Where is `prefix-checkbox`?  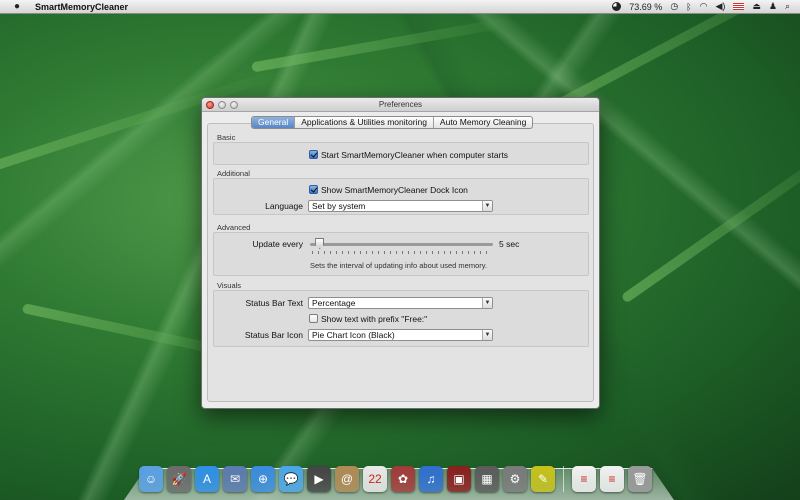 prefix-checkbox is located at coordinates (313, 318).